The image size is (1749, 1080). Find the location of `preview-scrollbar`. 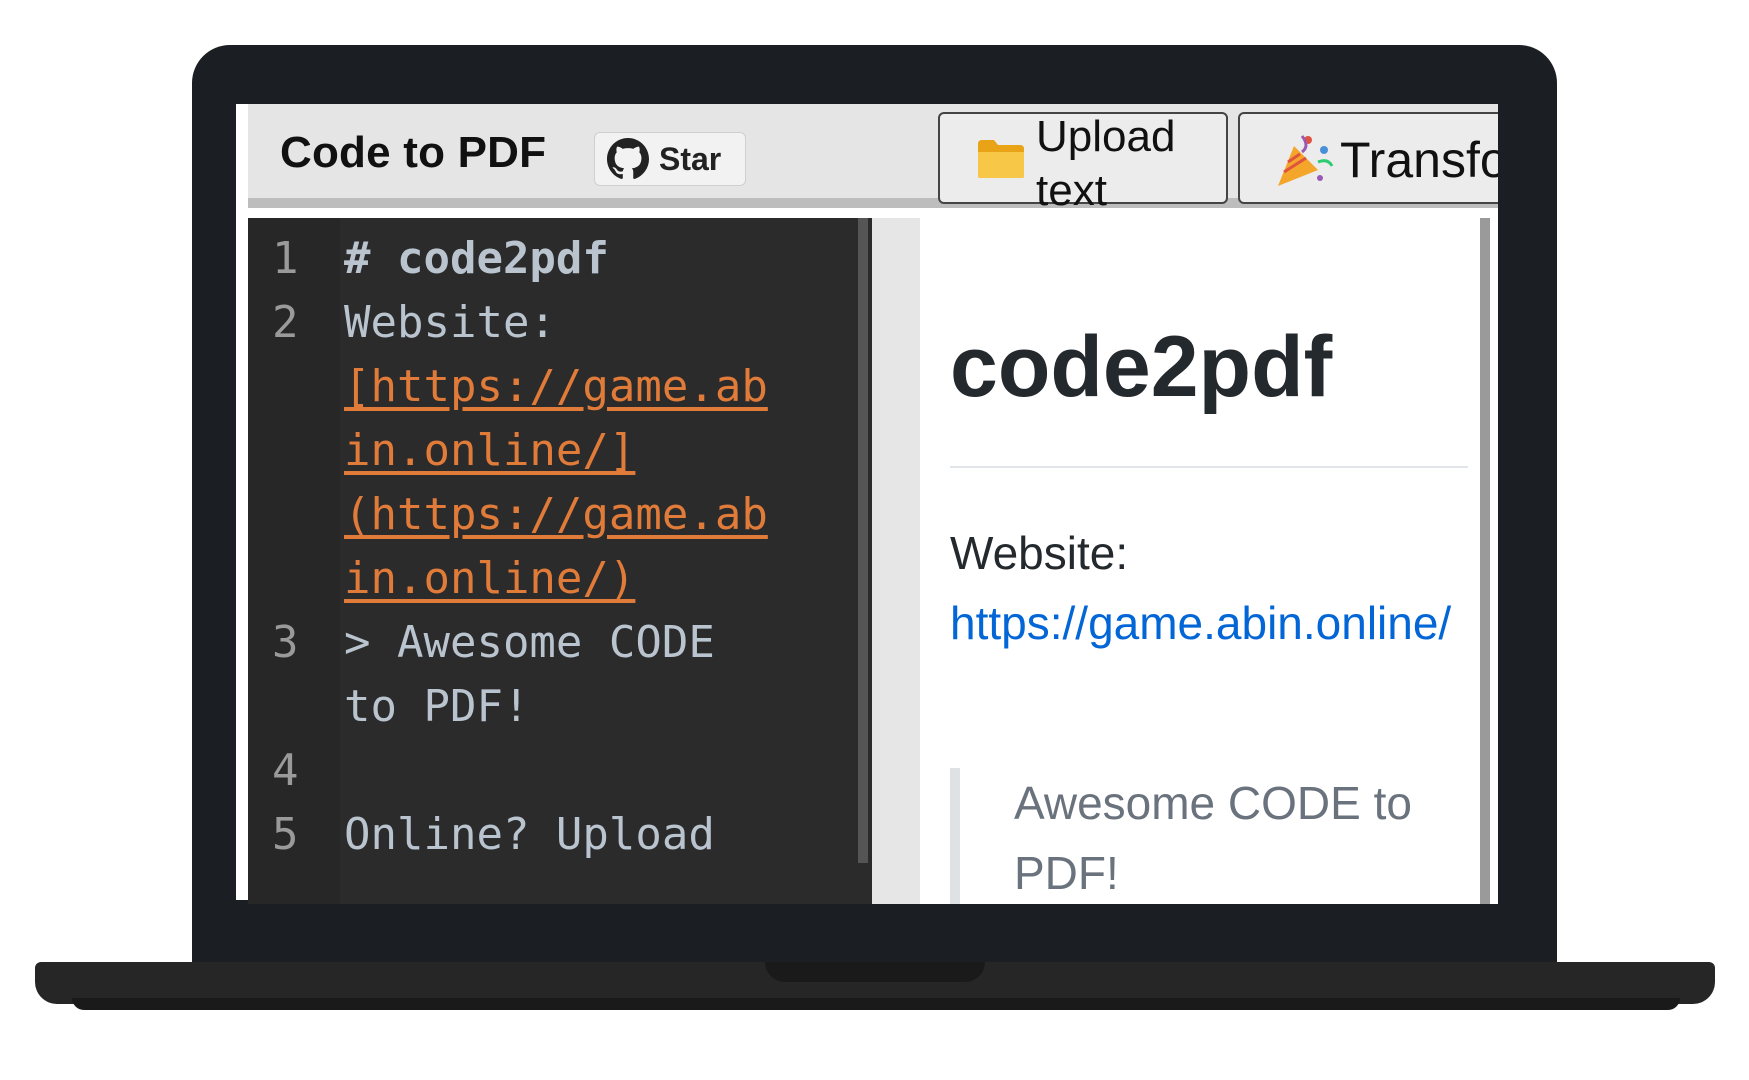

preview-scrollbar is located at coordinates (1485, 561).